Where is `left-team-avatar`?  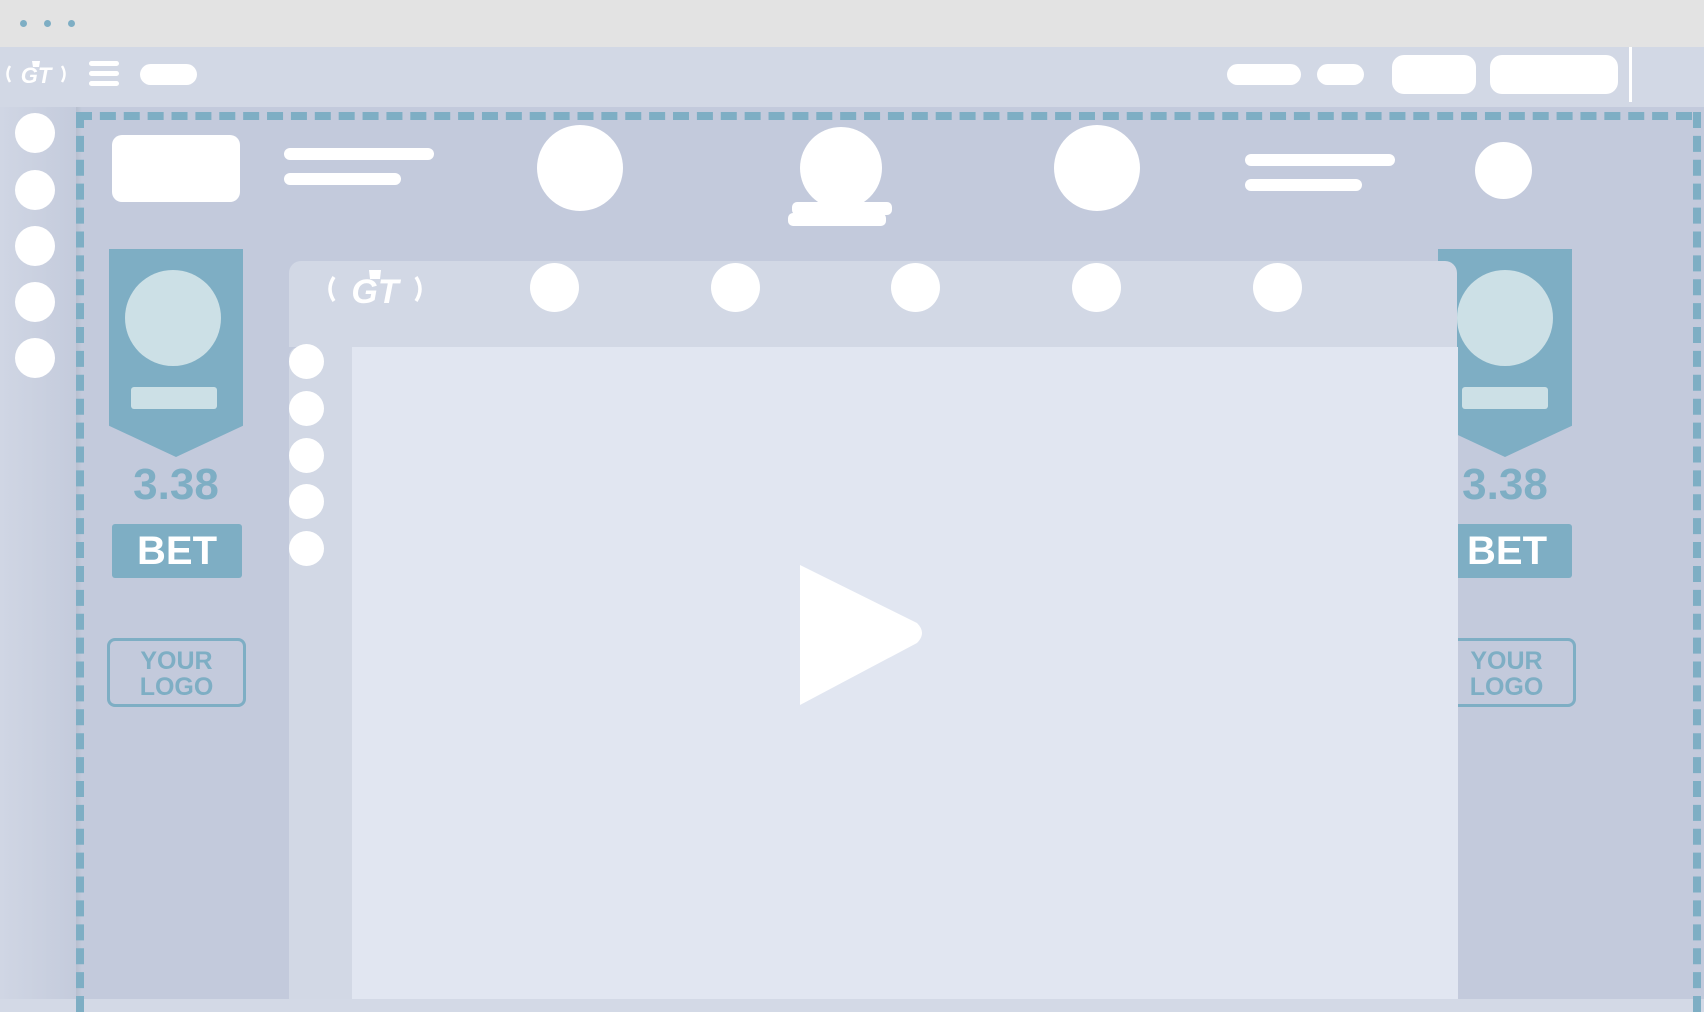
left-team-avatar is located at coordinates (173, 318).